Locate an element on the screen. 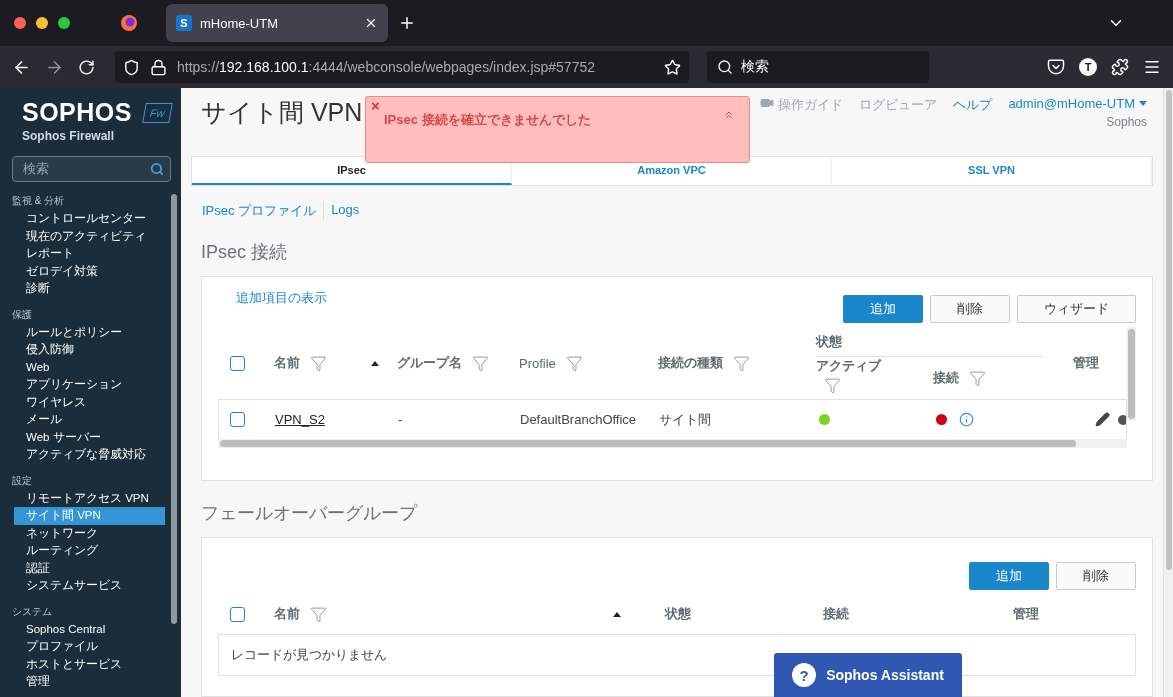 The height and width of the screenshot is (697, 1173). nav-item: 診断 is located at coordinates (89, 289).